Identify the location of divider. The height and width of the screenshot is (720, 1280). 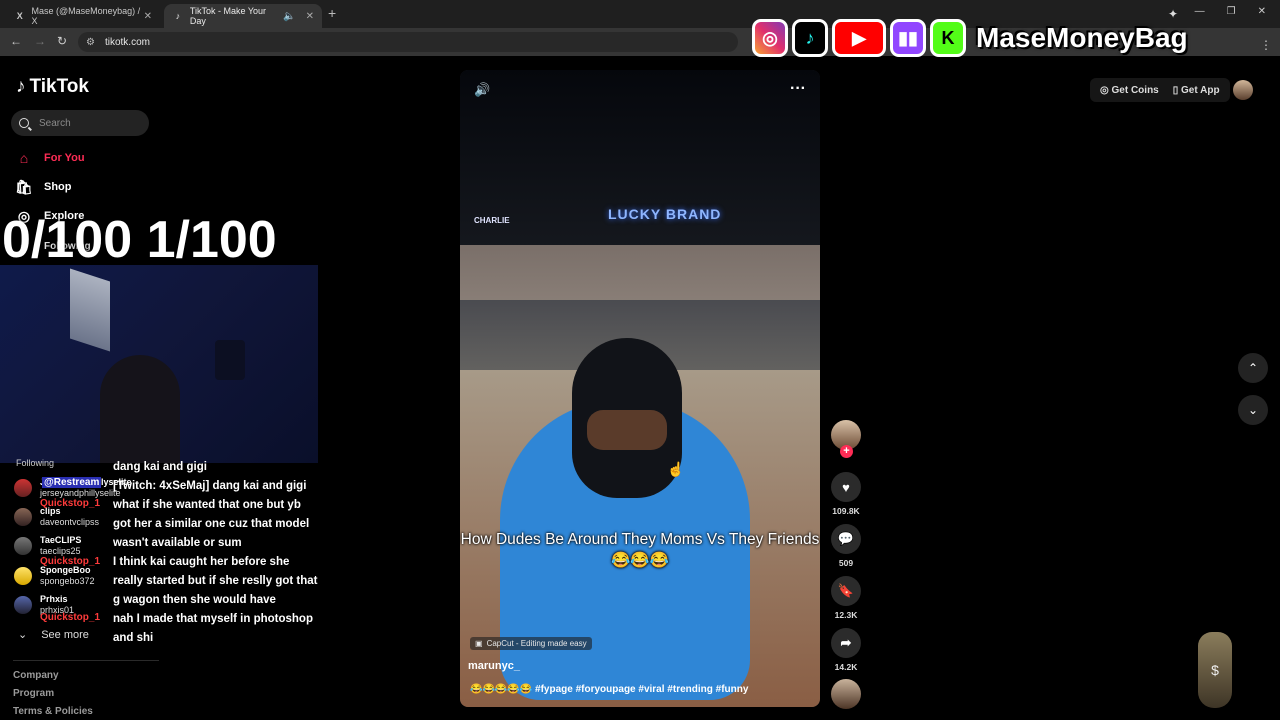
(86, 660).